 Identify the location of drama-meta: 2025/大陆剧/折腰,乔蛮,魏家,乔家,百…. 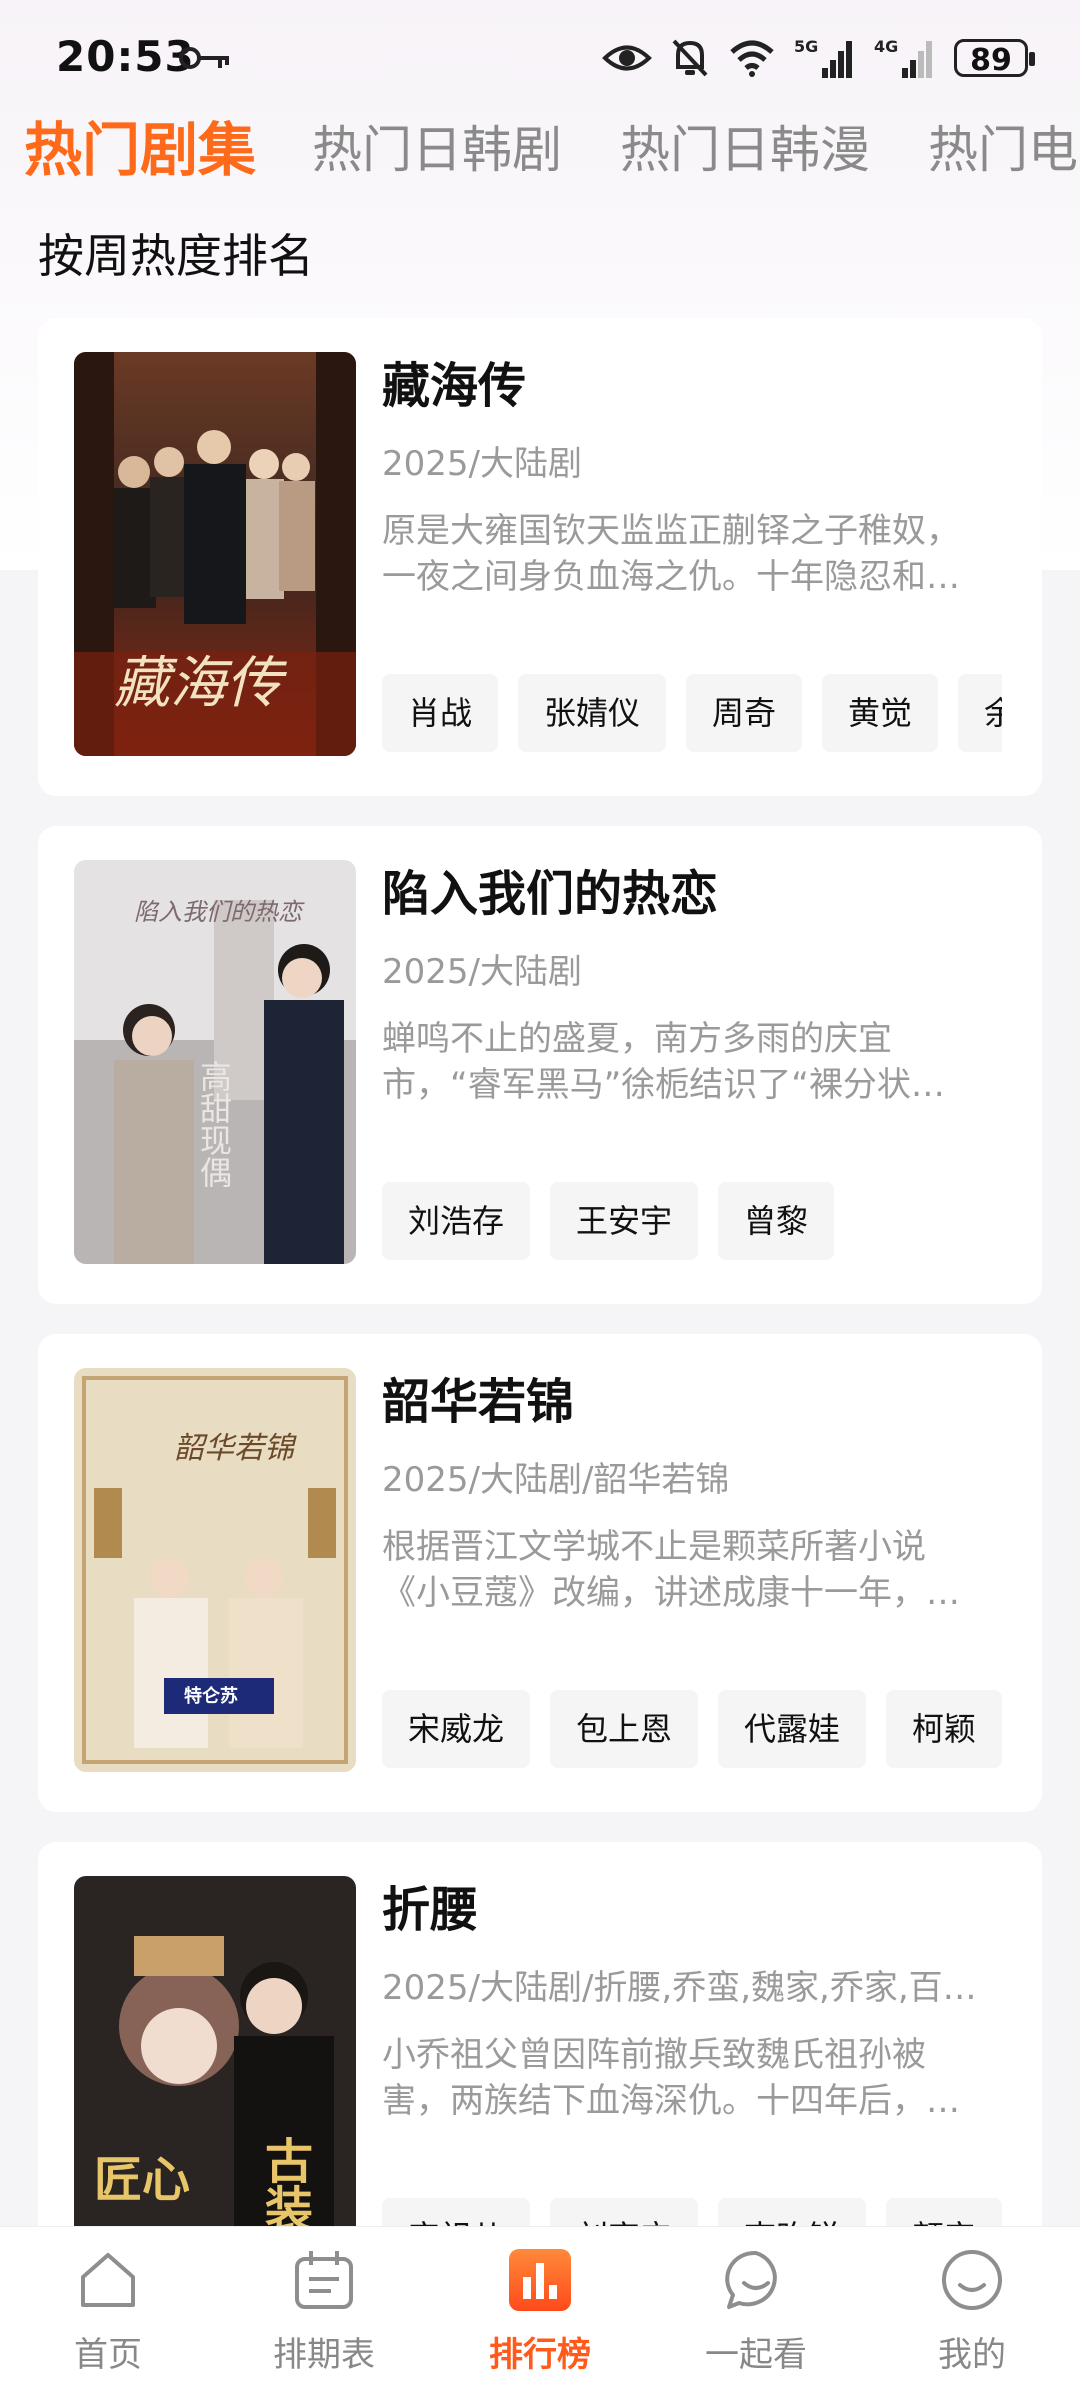
(679, 1988).